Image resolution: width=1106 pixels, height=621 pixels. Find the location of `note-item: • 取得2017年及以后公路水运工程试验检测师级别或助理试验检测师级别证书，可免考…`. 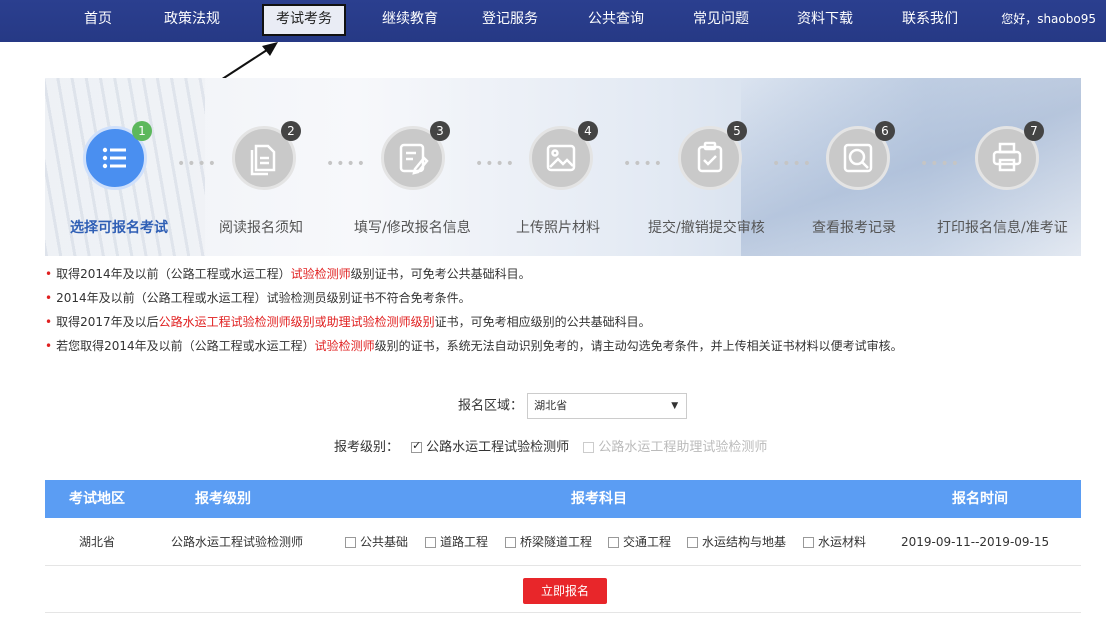

note-item: • 取得2017年及以后公路水运工程试验检测师级别或助理试验检测师级别证书，可免考… is located at coordinates (565, 322).